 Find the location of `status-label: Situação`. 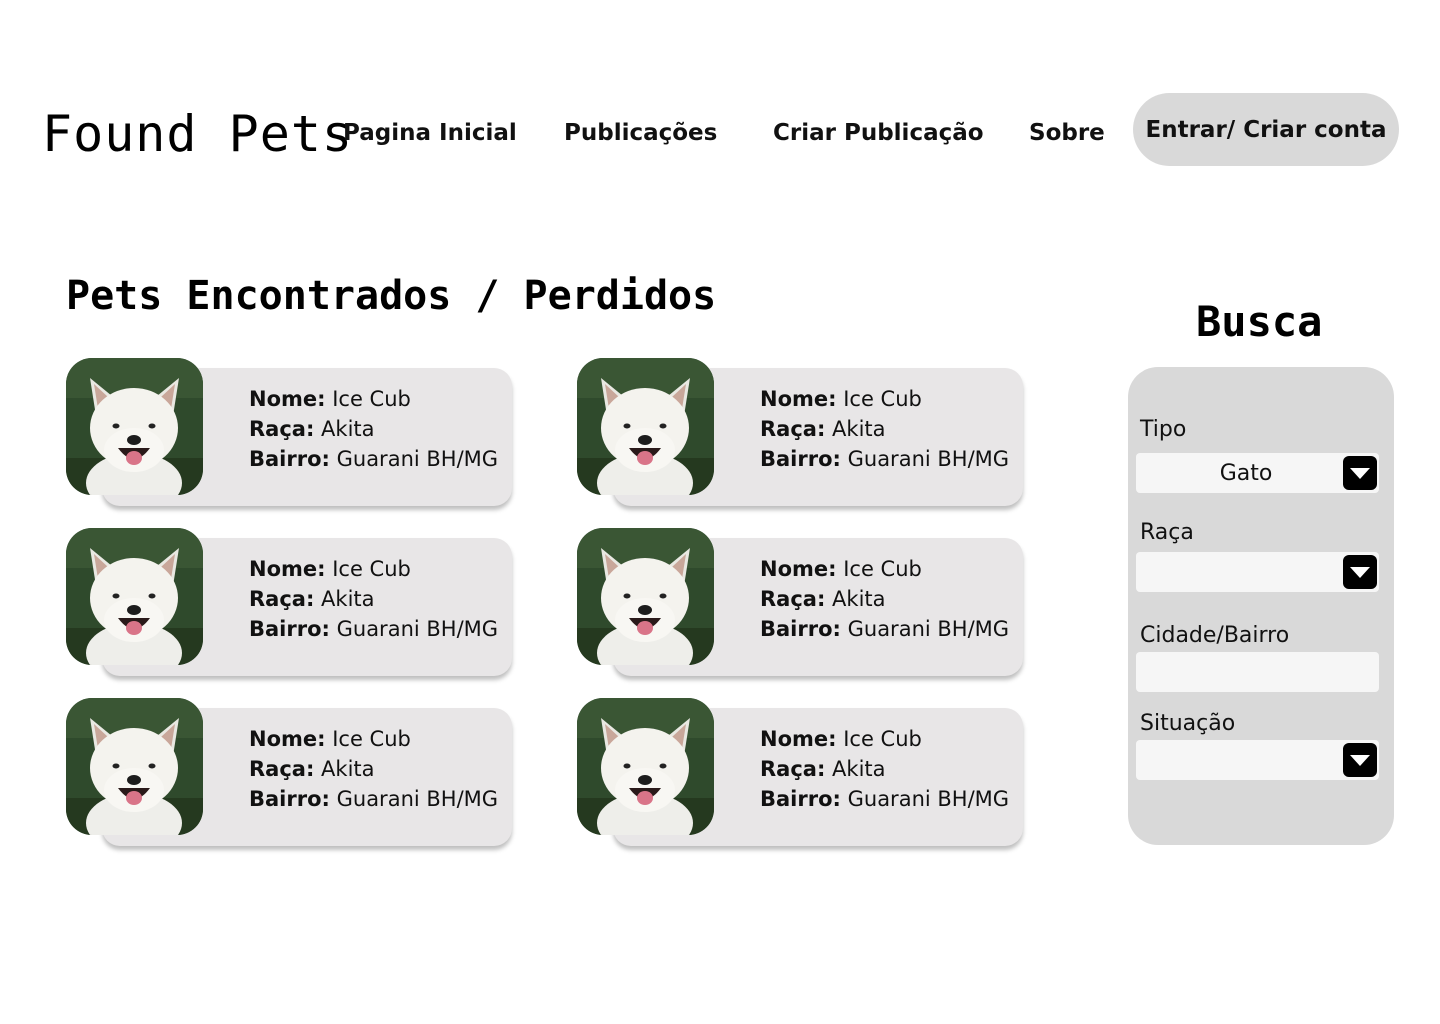

status-label: Situação is located at coordinates (1188, 723).